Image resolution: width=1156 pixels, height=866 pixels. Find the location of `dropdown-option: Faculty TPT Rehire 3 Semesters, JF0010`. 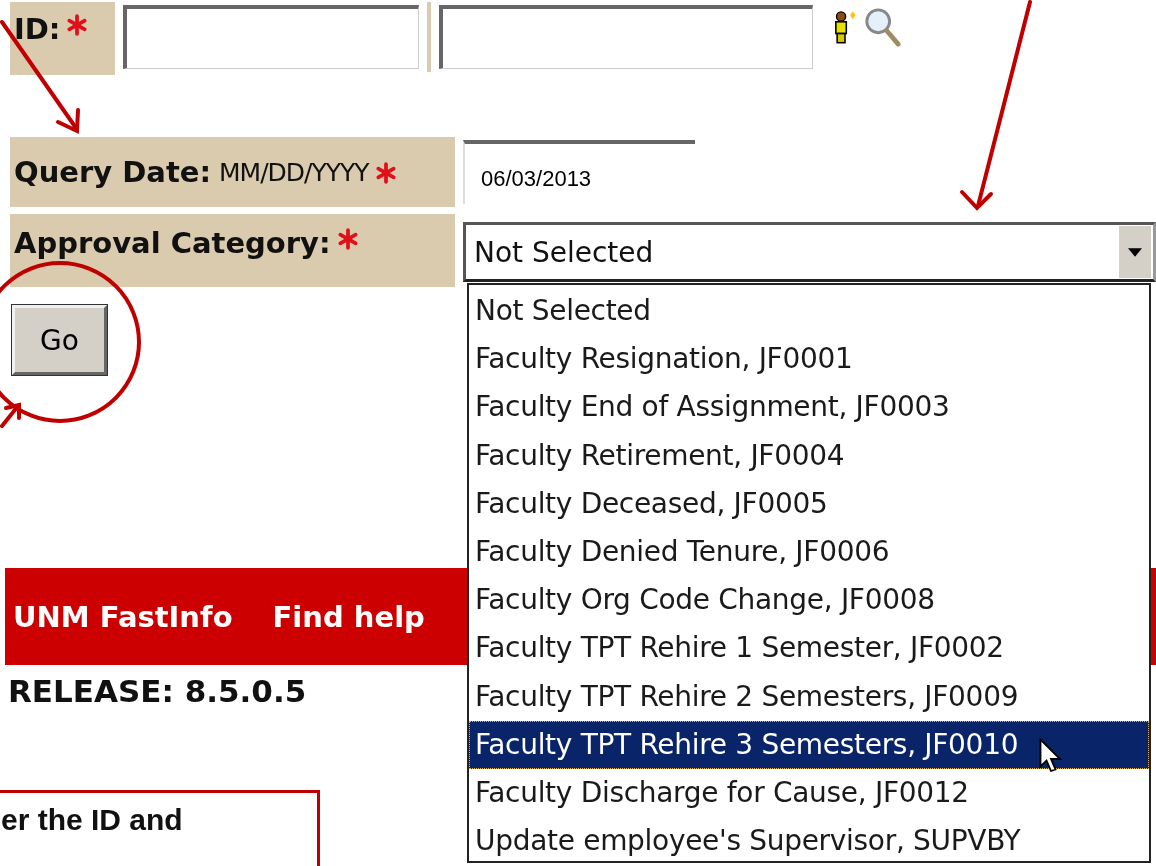

dropdown-option: Faculty TPT Rehire 3 Semesters, JF0010 is located at coordinates (809, 744).